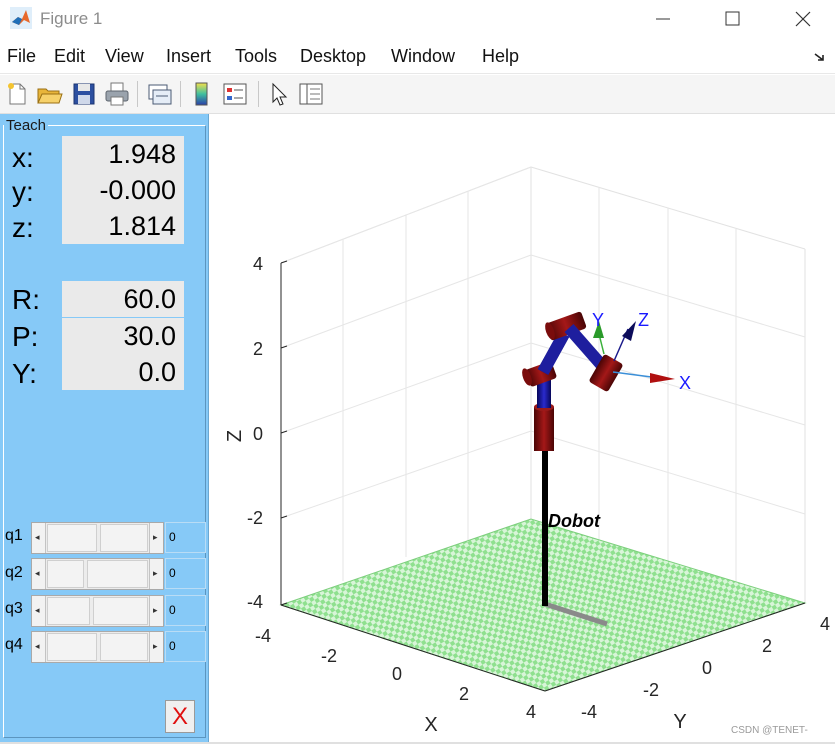 The width and height of the screenshot is (835, 744). I want to click on y-tick-label: -2, so click(651, 690).